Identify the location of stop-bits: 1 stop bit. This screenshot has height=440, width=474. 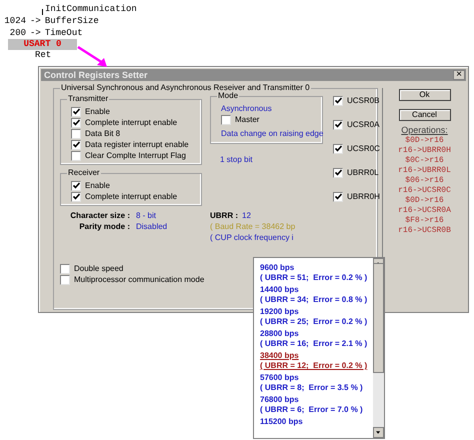
(237, 159).